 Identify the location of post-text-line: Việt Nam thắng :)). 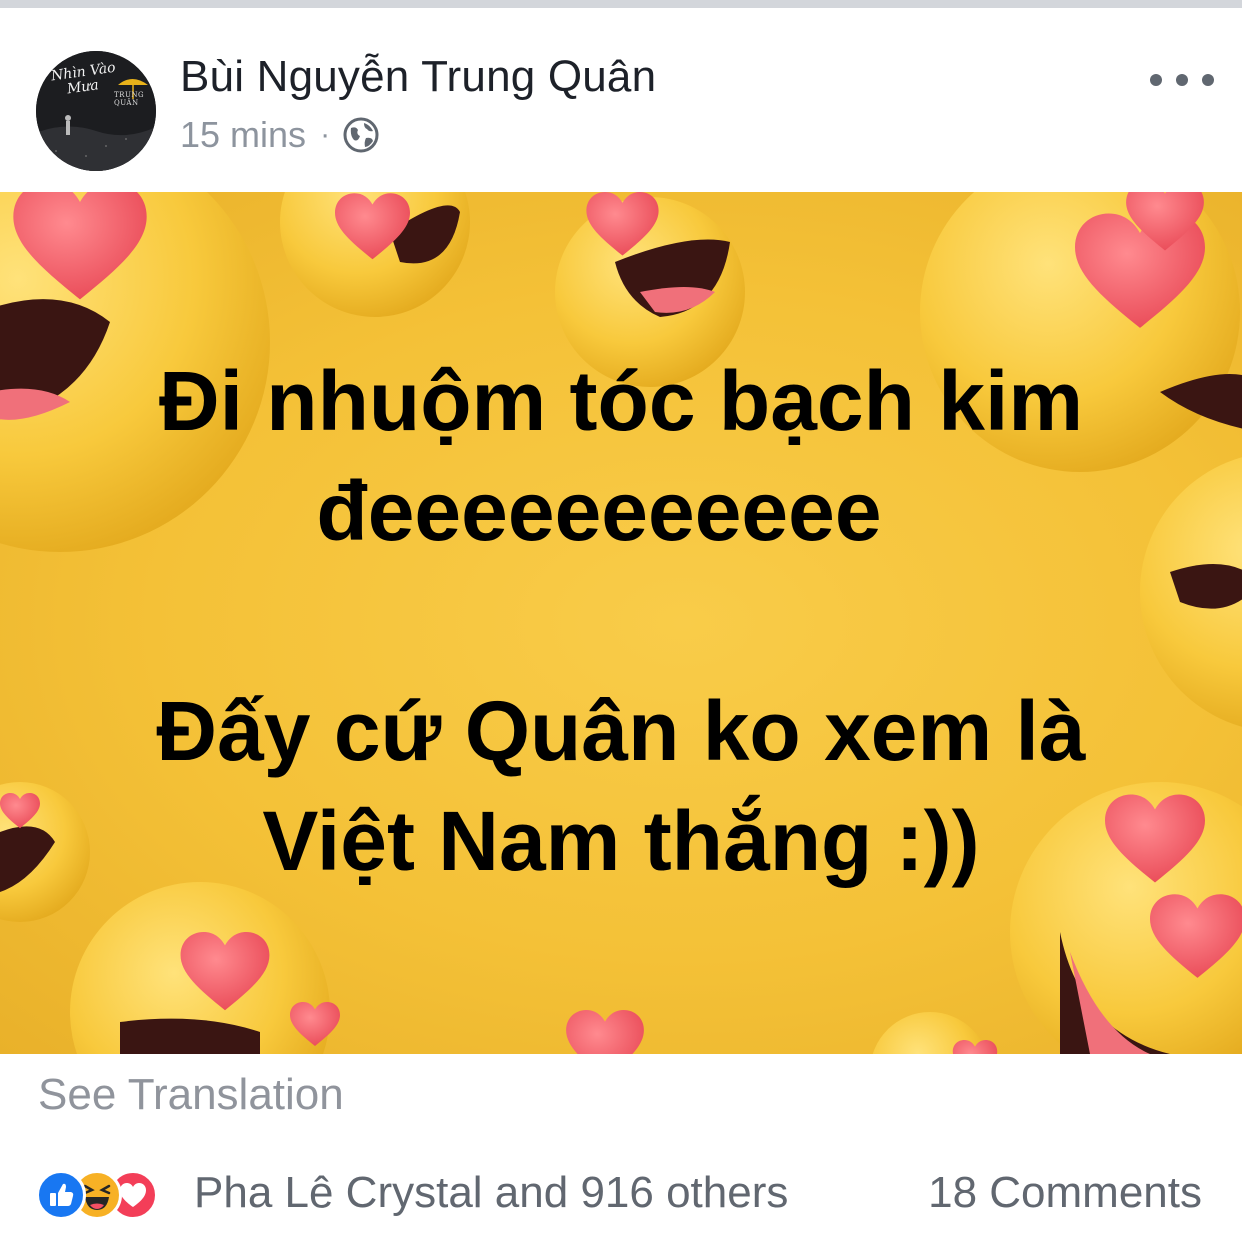
(621, 841).